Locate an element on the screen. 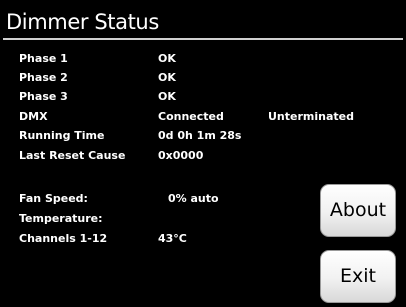 The height and width of the screenshot is (307, 406). phase-3-value: OK is located at coordinates (167, 96).